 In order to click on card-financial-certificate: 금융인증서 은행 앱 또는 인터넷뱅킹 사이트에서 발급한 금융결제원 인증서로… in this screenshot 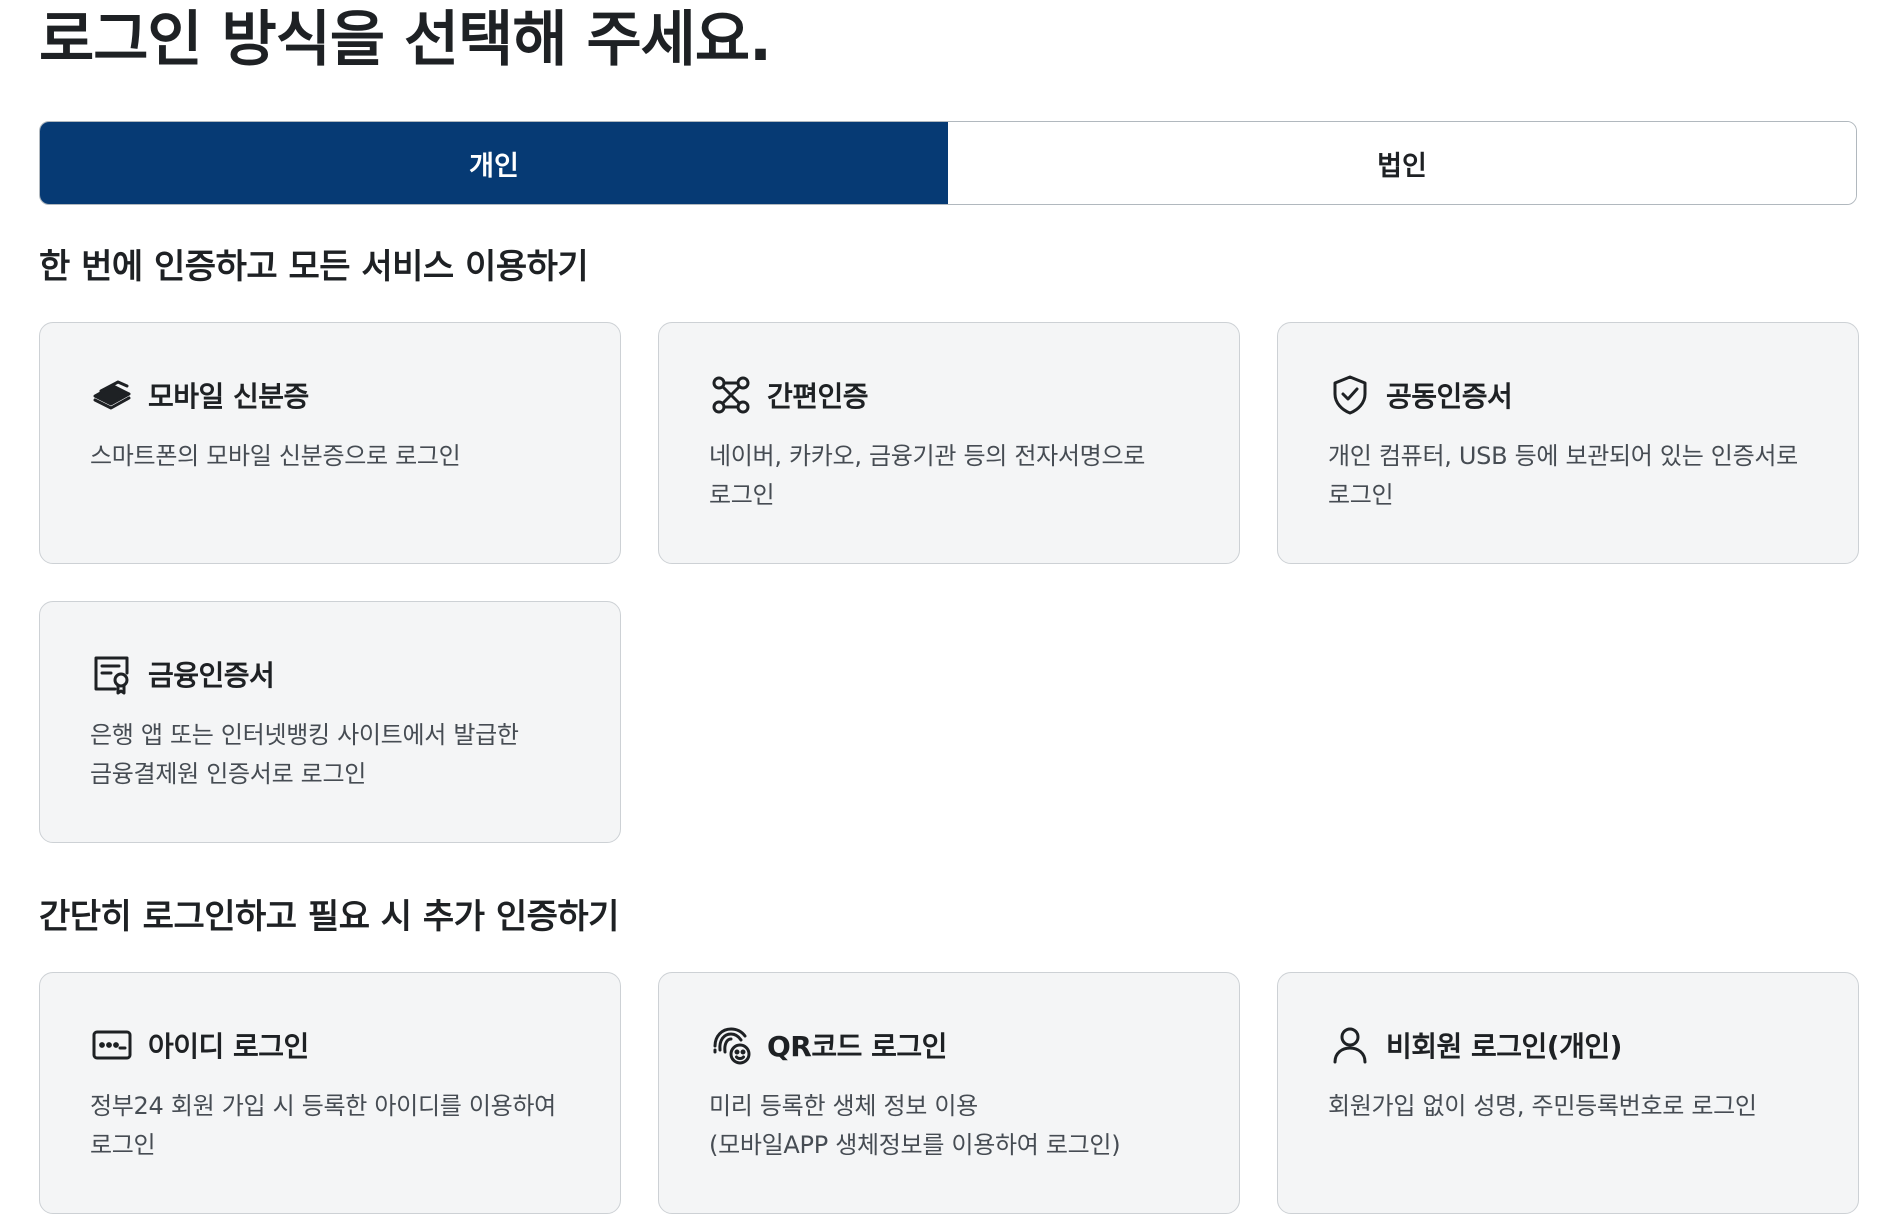, I will do `click(330, 722)`.